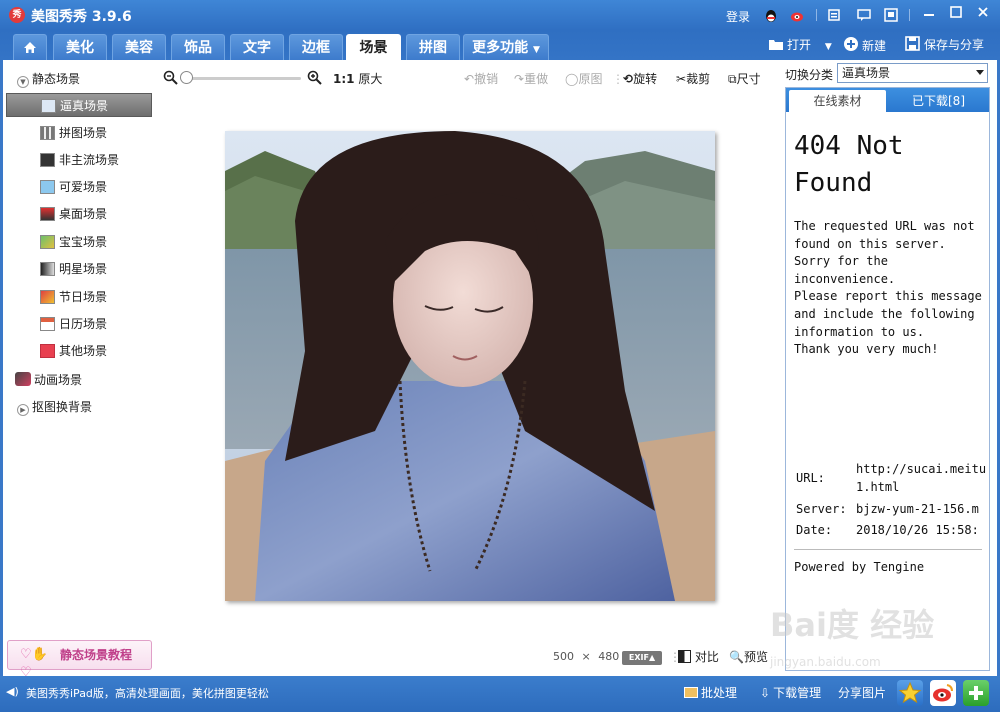 The height and width of the screenshot is (712, 1000). I want to click on sidebar-item-desktop: 桌面场景, so click(79, 214).